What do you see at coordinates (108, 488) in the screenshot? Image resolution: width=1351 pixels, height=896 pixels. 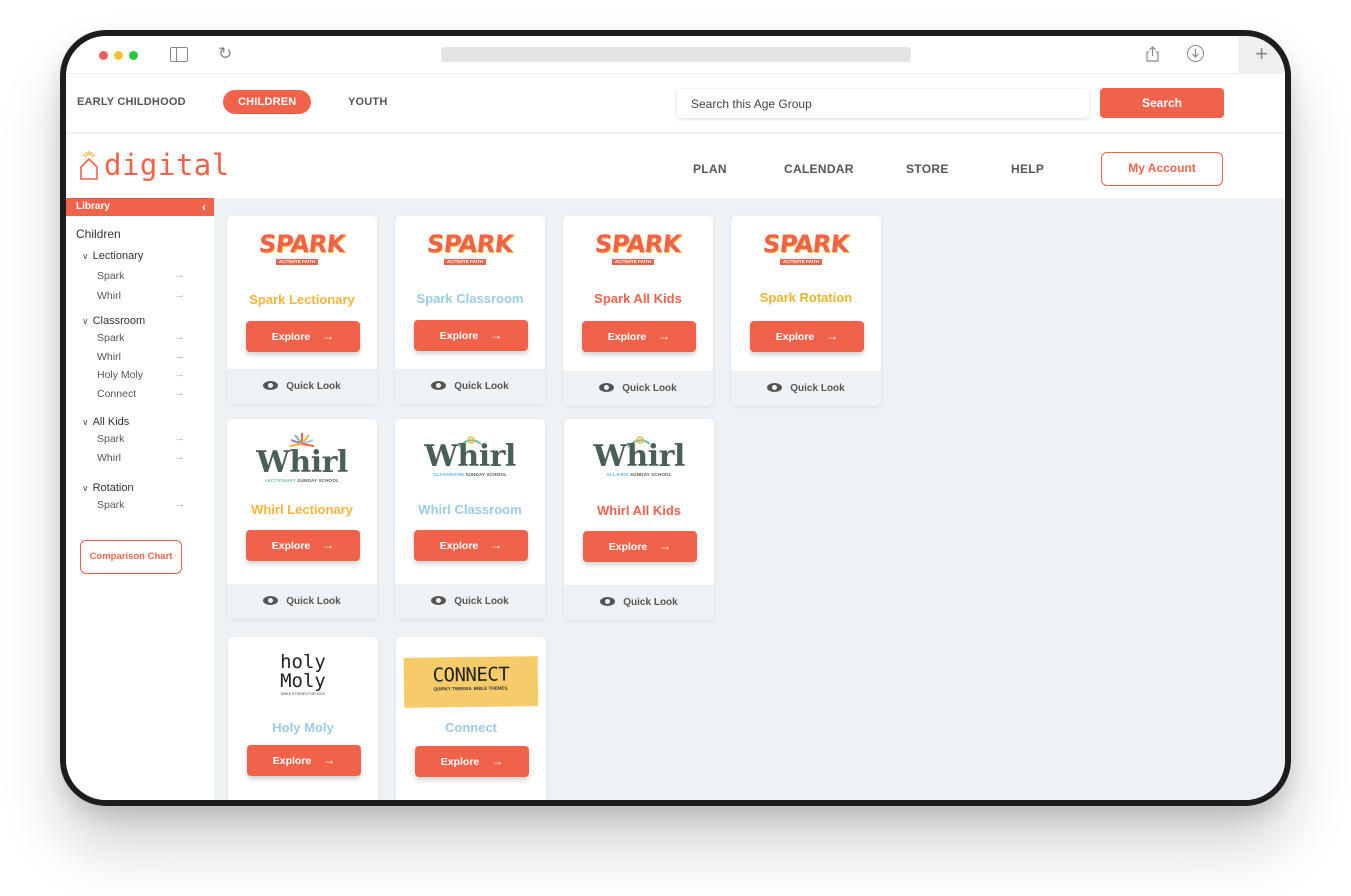 I see `sidebar-group-rotation: ∨ Rotation` at bounding box center [108, 488].